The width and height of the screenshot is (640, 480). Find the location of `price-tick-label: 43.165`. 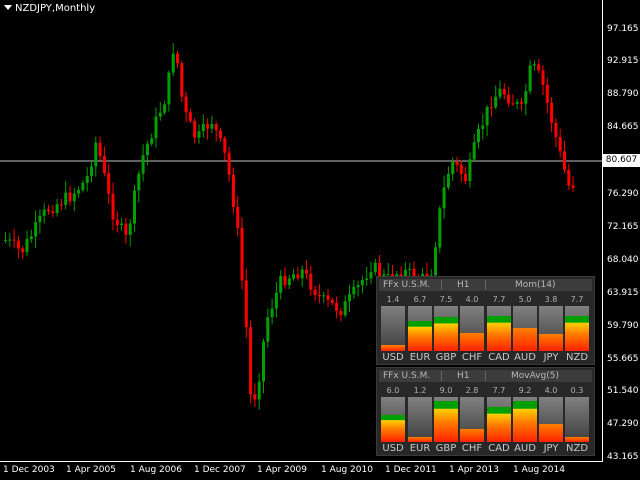

price-tick-label: 43.165 is located at coordinates (623, 457).